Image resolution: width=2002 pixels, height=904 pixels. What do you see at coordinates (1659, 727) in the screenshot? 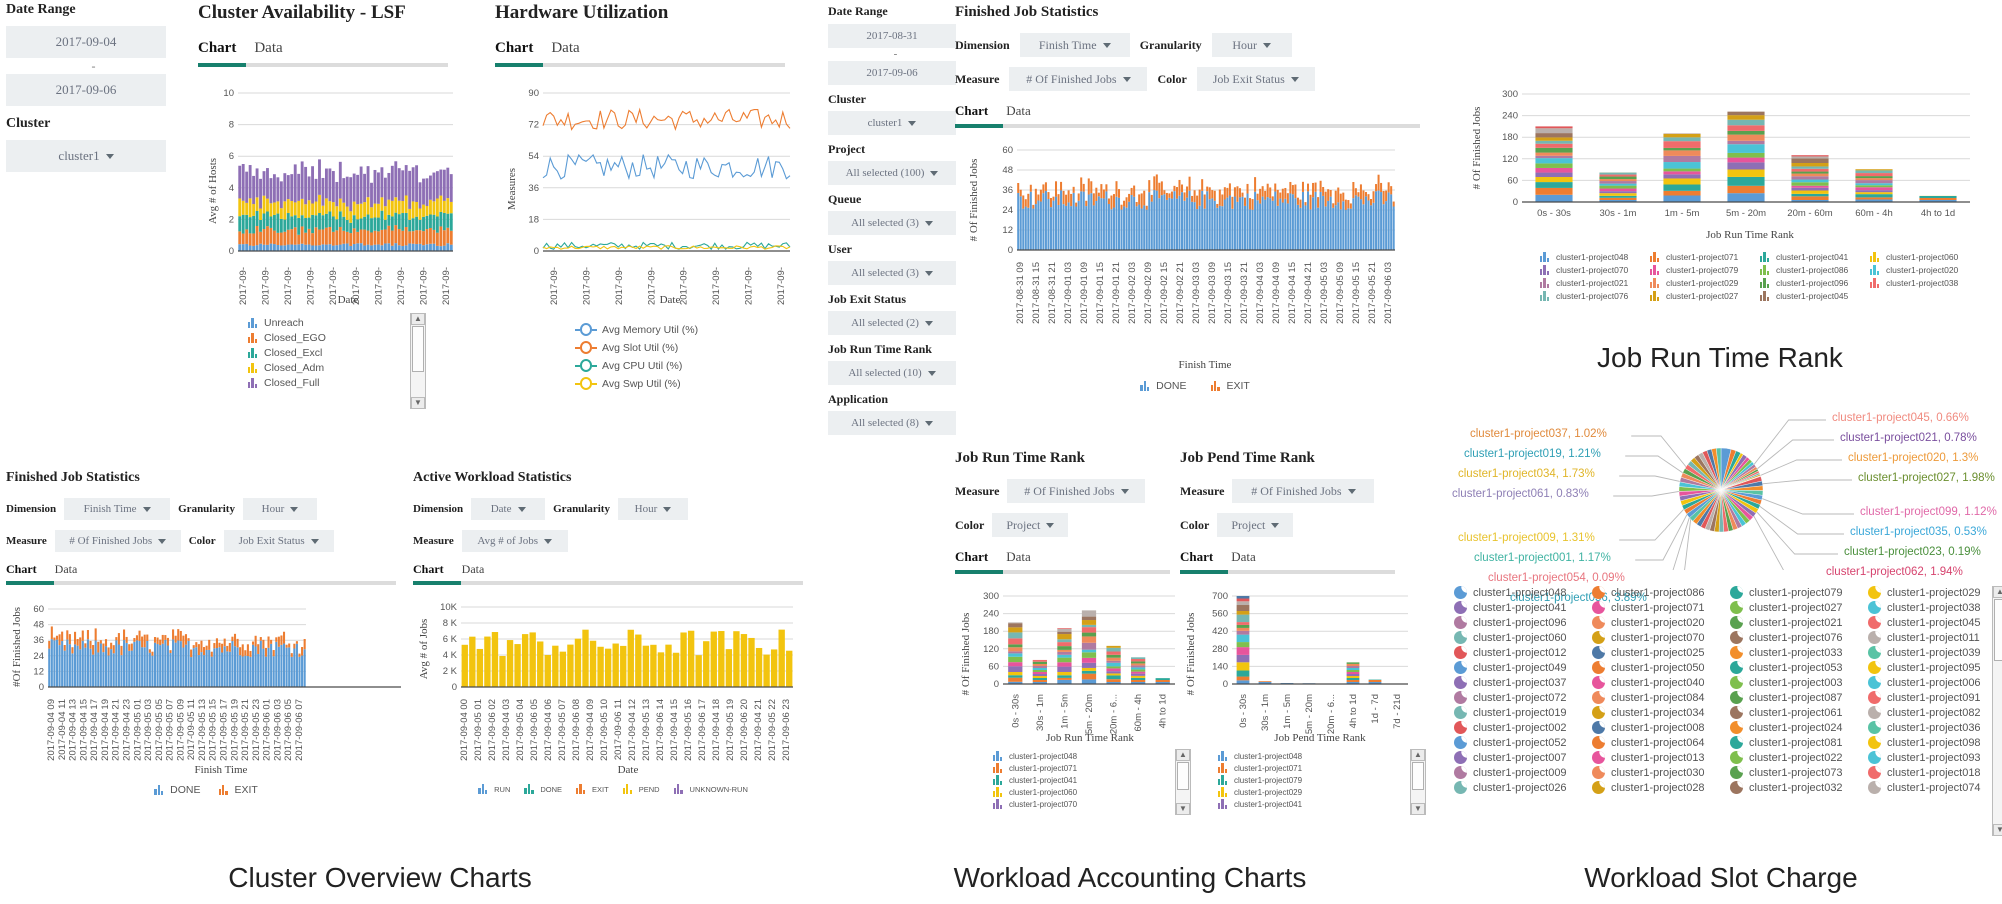
I see `legend-item: cluster1-project008` at bounding box center [1659, 727].